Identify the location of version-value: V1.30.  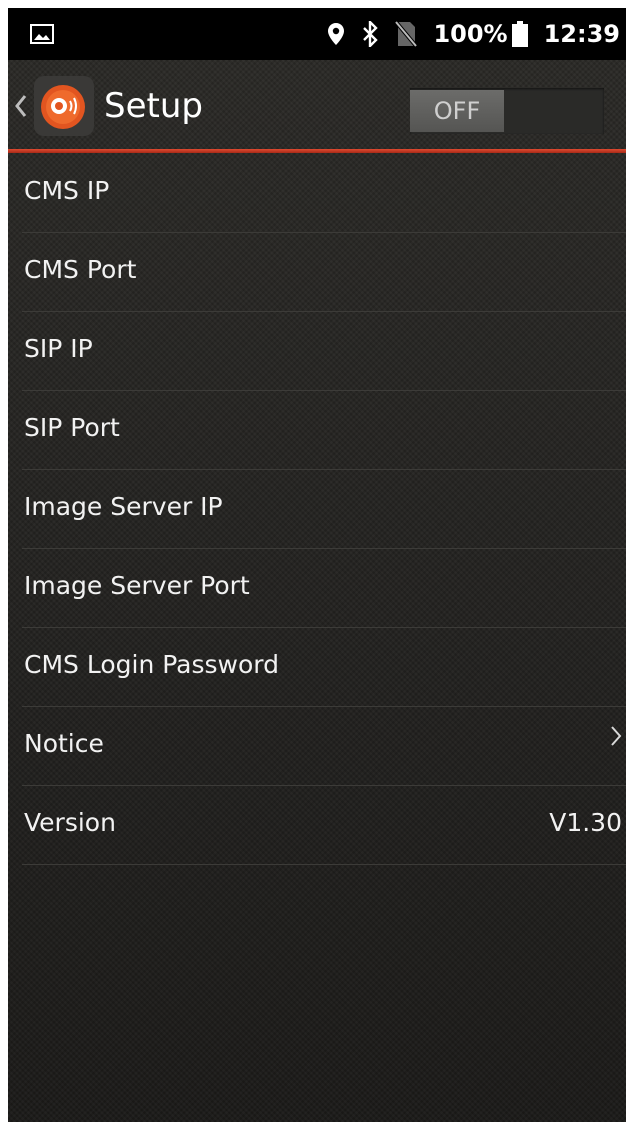
(585, 822).